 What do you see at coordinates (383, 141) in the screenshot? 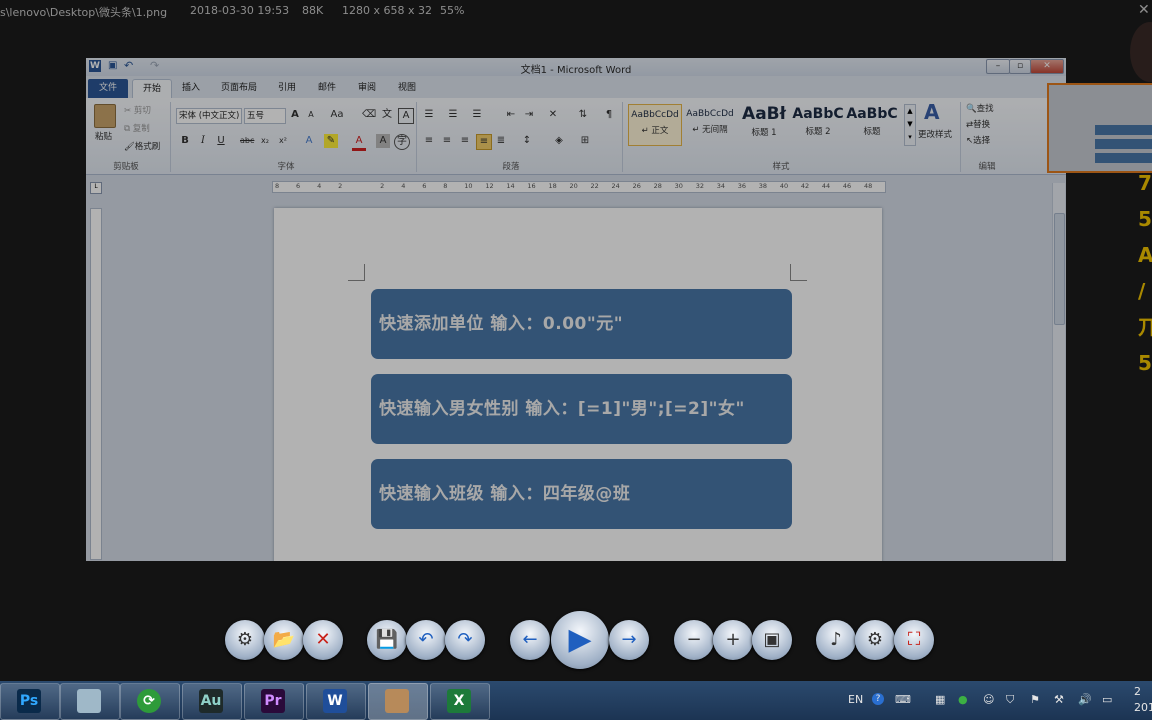
I see `char-shading-icon: A` at bounding box center [383, 141].